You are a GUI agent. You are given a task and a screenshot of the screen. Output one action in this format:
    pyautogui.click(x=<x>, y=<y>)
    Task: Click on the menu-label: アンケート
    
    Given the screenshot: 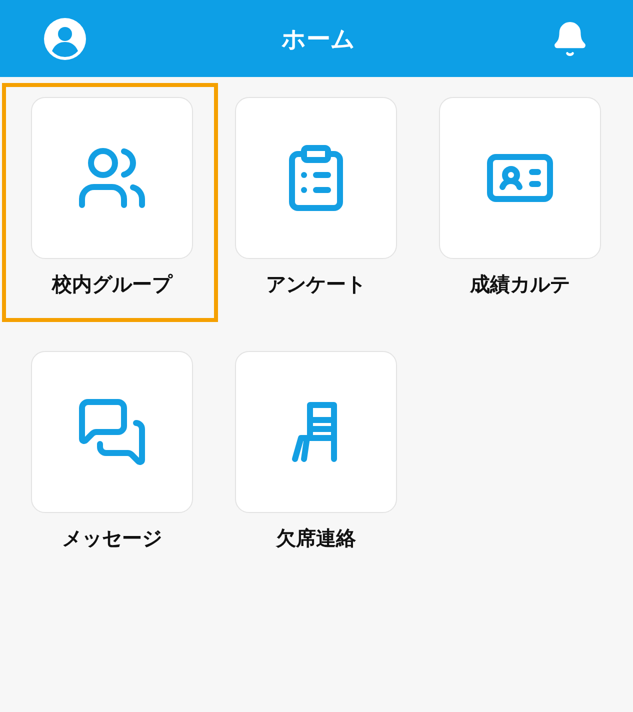 What is the action you would take?
    pyautogui.click(x=316, y=284)
    